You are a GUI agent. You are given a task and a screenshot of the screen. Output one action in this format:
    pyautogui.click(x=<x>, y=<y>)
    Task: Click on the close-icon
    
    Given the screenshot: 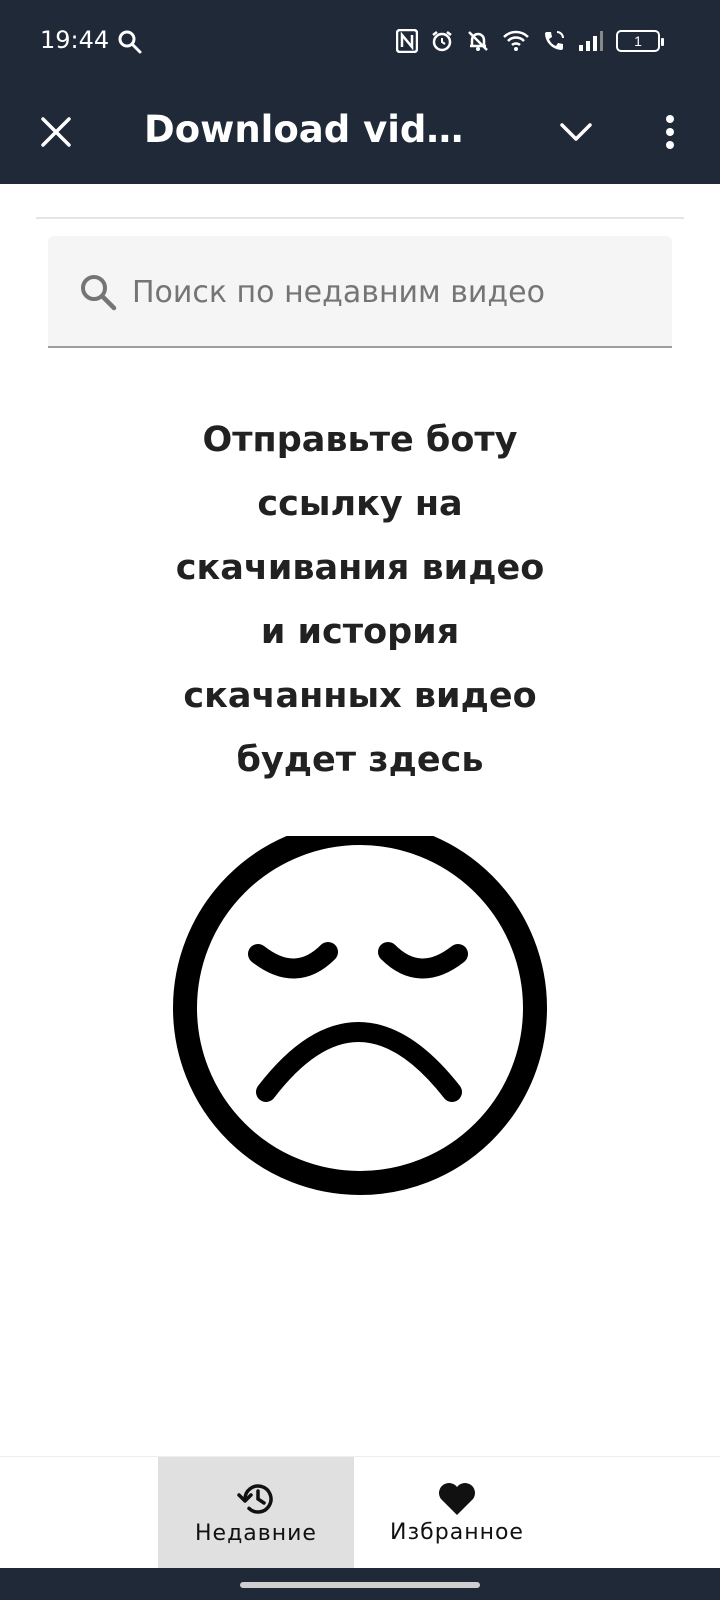 What is the action you would take?
    pyautogui.click(x=56, y=132)
    